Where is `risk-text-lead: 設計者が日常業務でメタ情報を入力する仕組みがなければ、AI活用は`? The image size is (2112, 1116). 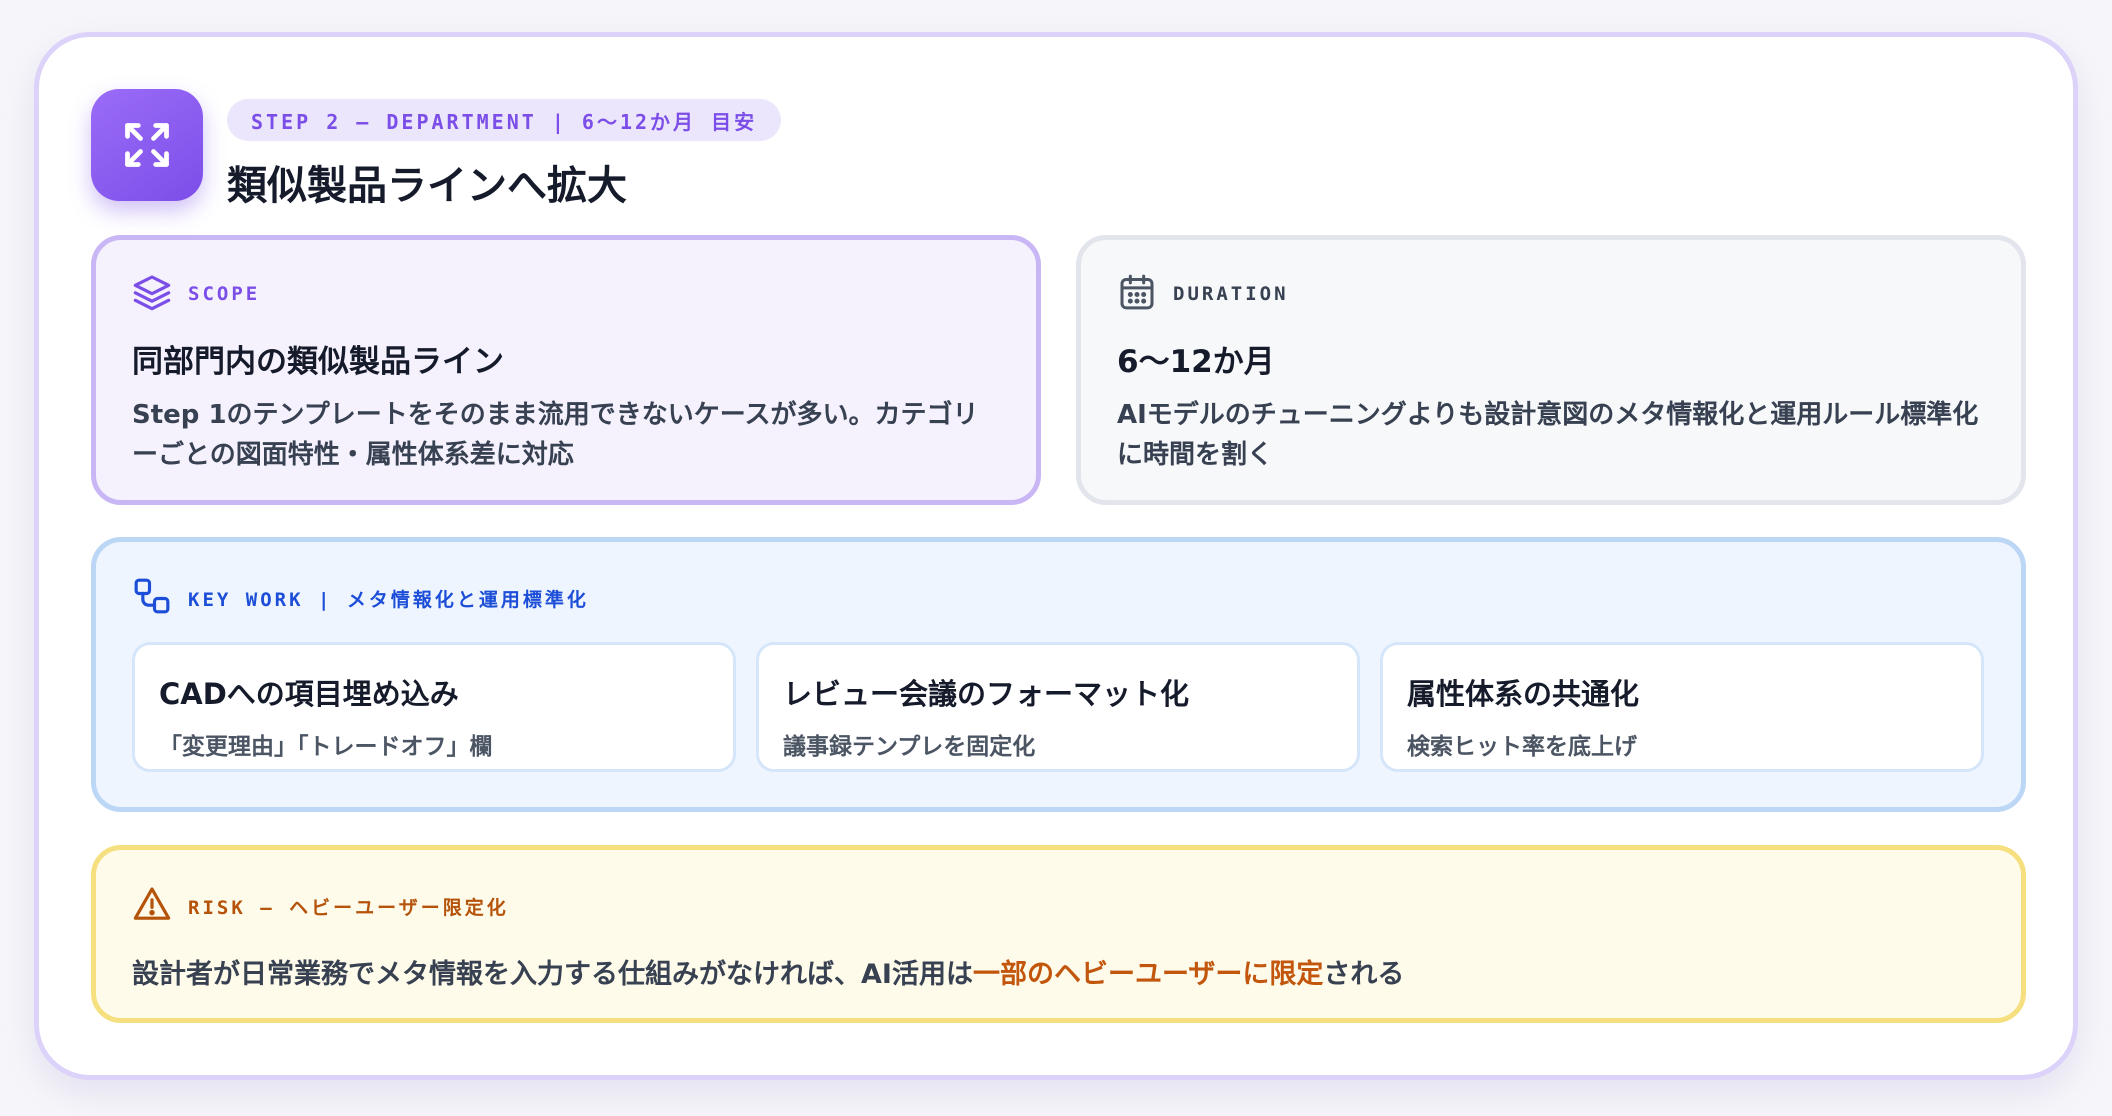 risk-text-lead: 設計者が日常業務でメタ情報を入力する仕組みがなければ、AI活用は is located at coordinates (552, 974).